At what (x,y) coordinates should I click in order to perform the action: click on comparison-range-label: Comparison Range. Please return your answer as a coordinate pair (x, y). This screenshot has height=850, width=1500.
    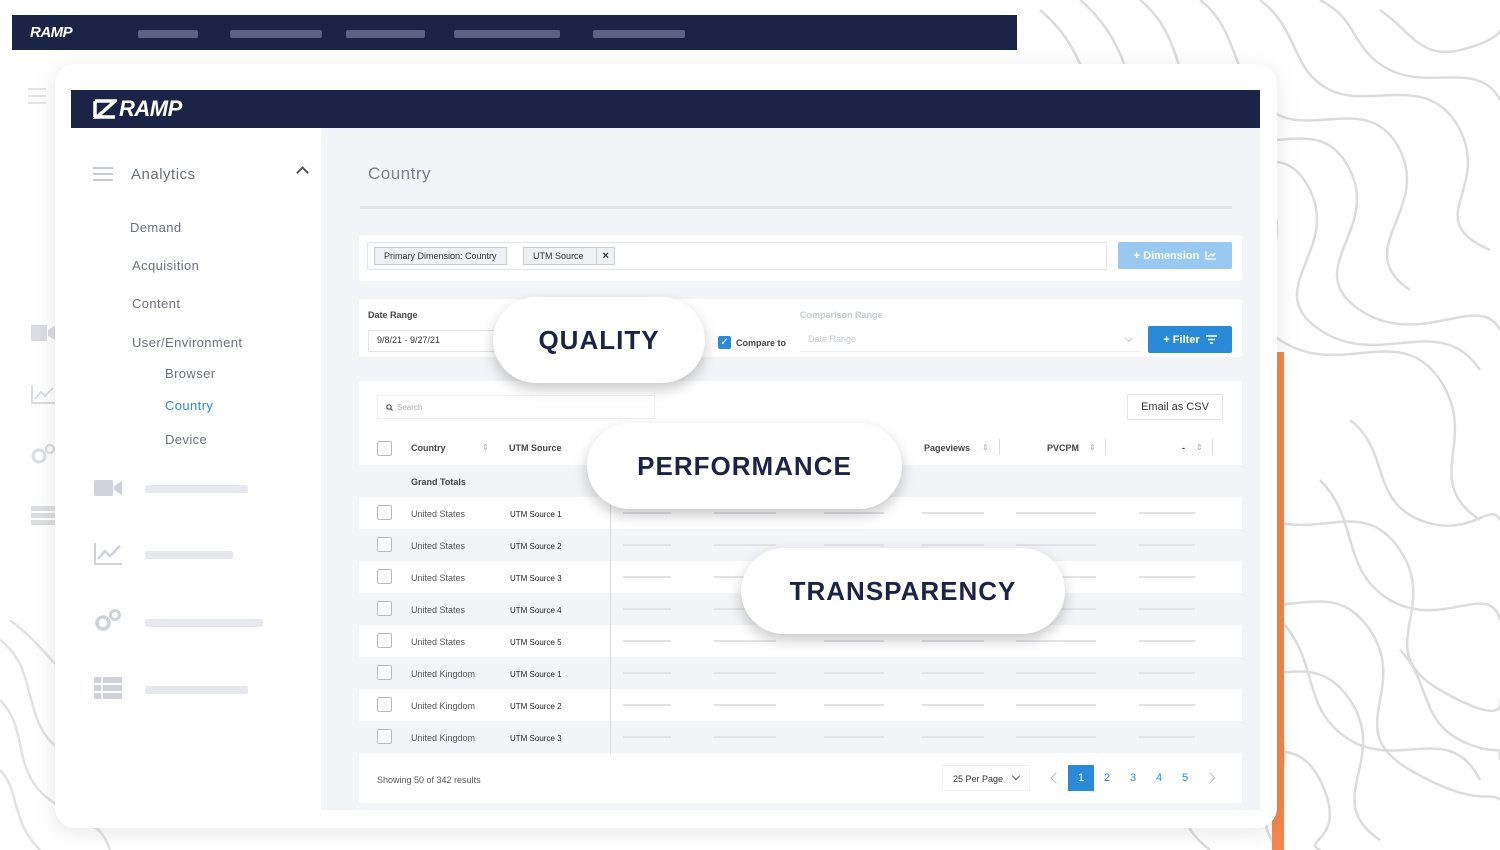
    Looking at the image, I should click on (841, 315).